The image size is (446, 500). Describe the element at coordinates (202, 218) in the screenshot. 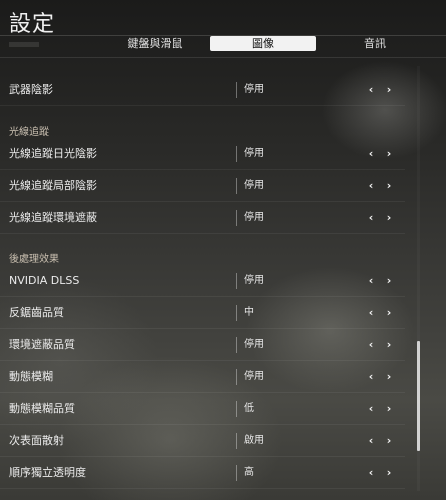

I see `setting-row-rt-ambient-occlusion: 光線追蹤環境遮蔽 停用 ‹ ›` at that location.